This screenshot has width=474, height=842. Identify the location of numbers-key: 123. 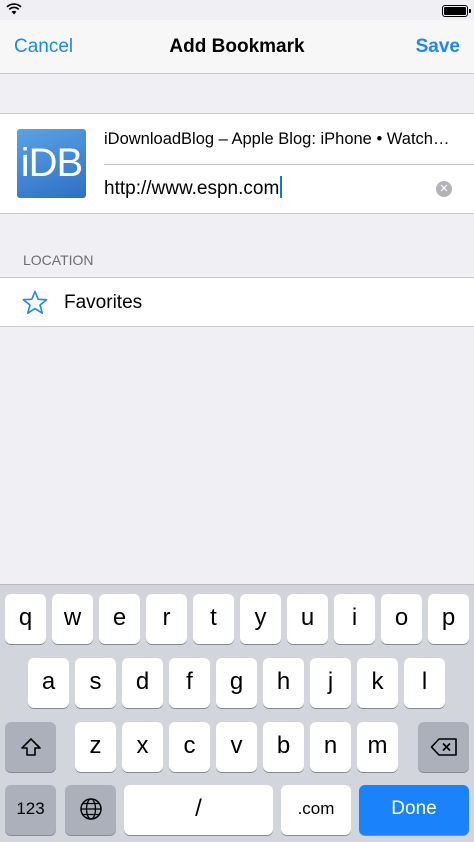
(30, 810).